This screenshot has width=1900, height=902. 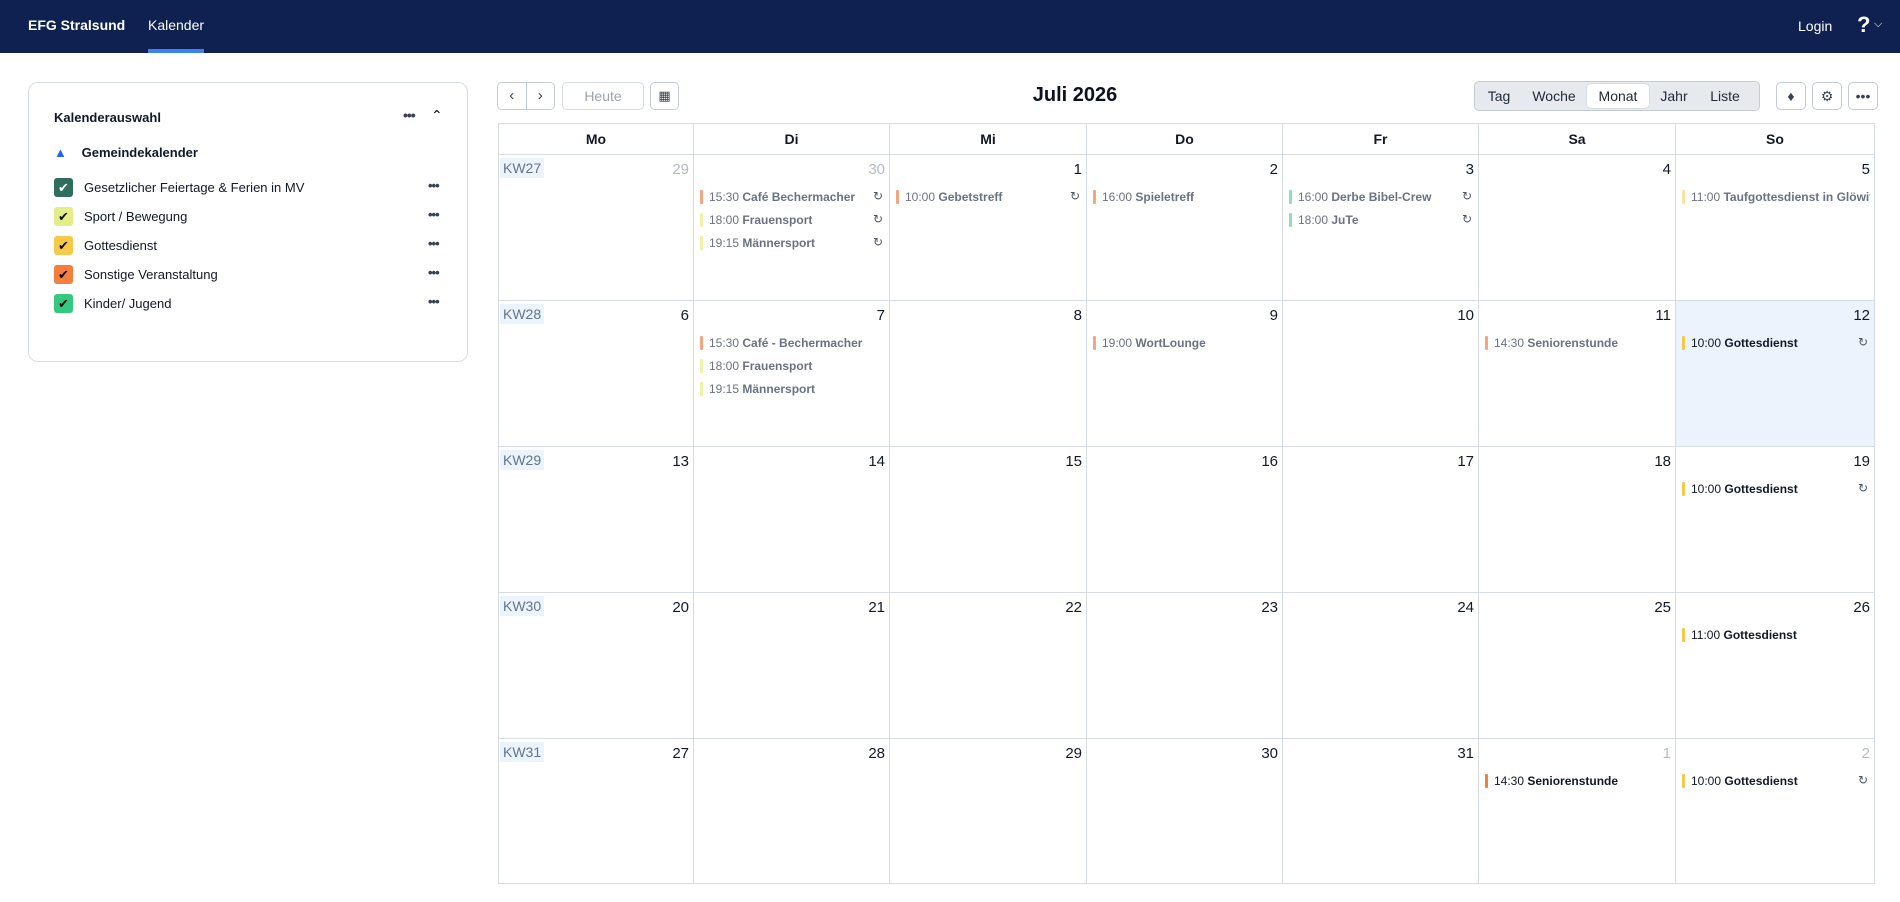 I want to click on day-number: 13, so click(x=680, y=461).